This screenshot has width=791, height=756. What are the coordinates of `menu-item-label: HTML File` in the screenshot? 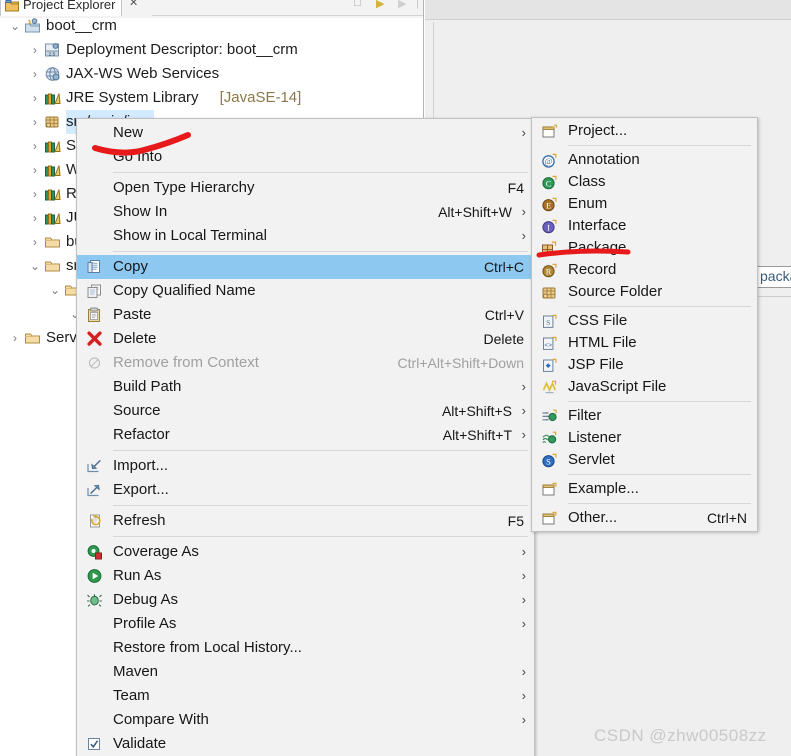 It's located at (602, 342).